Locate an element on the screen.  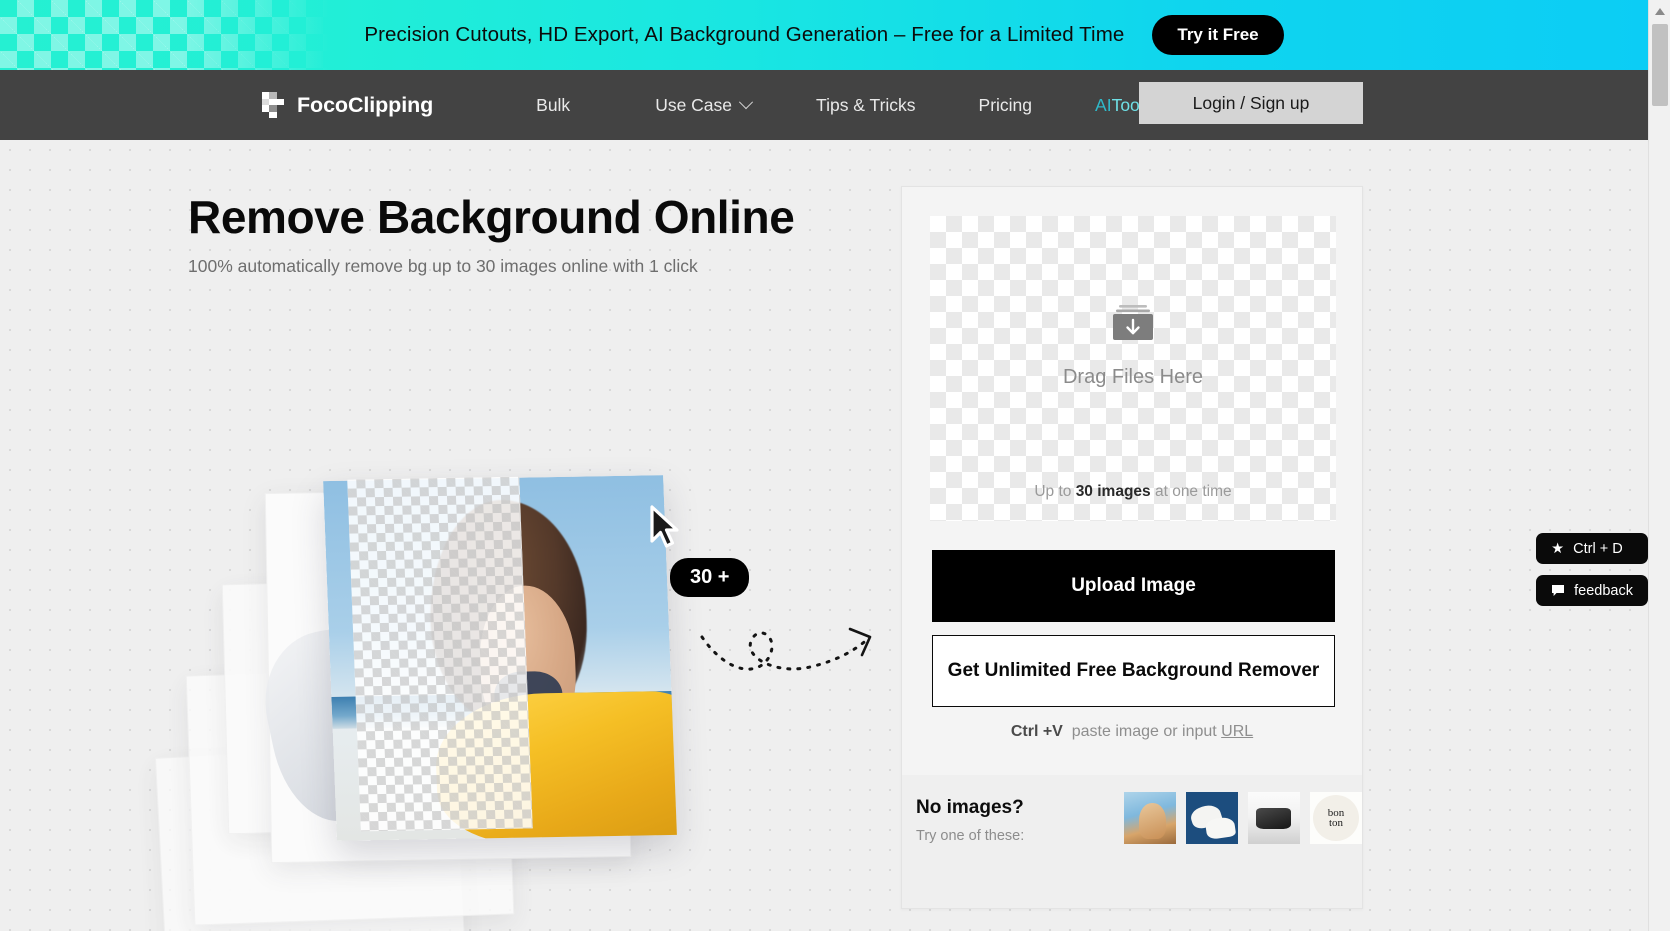
bon-ton-line2: ton is located at coordinates (1336, 823).